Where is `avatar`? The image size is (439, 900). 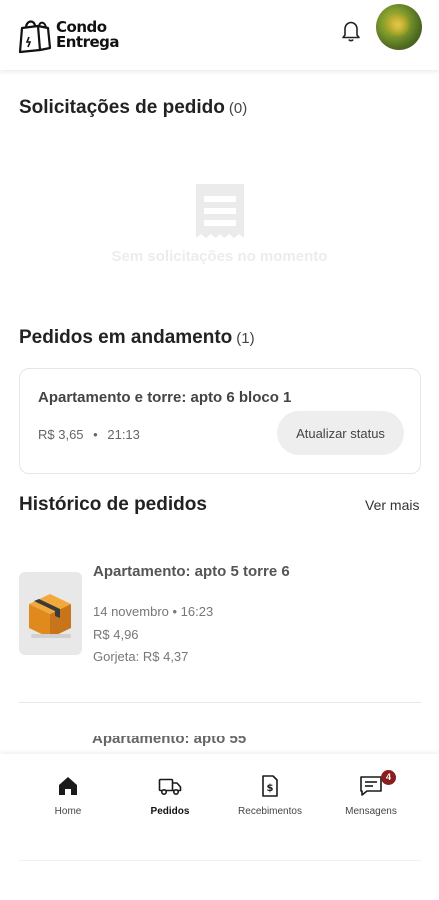 avatar is located at coordinates (399, 27).